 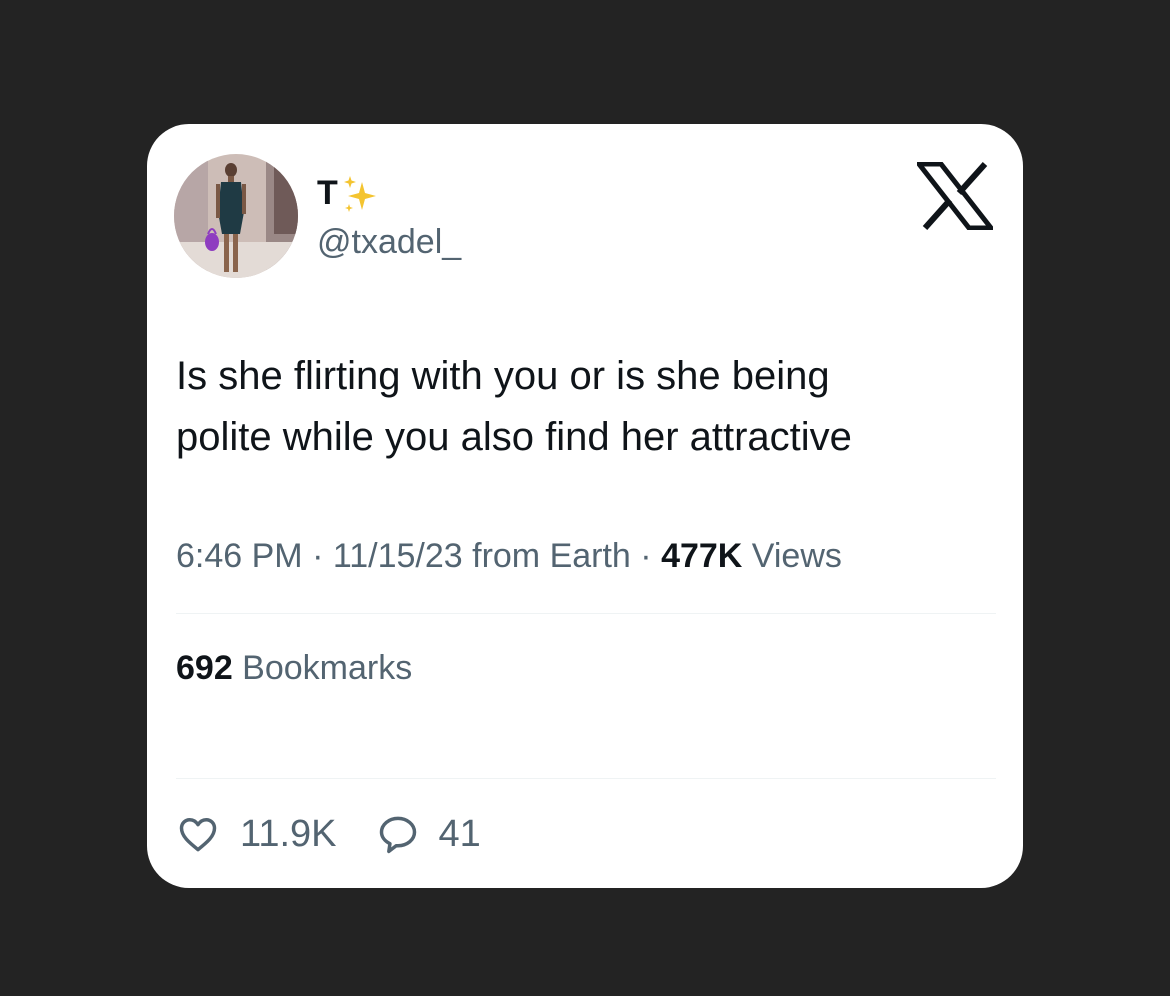 What do you see at coordinates (198, 834) in the screenshot?
I see `heart-icon` at bounding box center [198, 834].